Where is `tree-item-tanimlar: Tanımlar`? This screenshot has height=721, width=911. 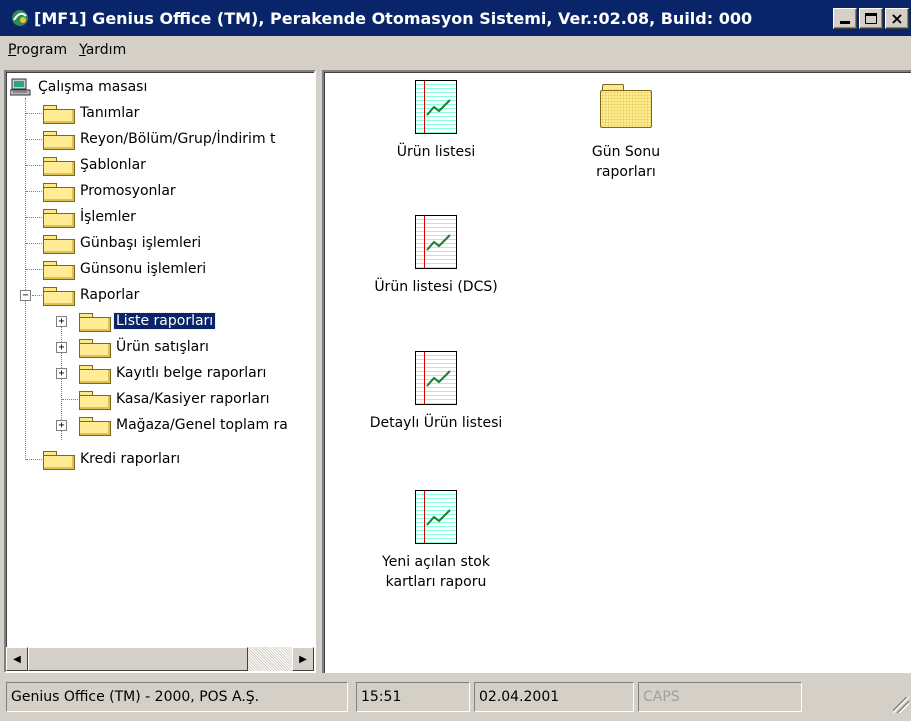
tree-item-tanimlar: Tanımlar is located at coordinates (91, 113).